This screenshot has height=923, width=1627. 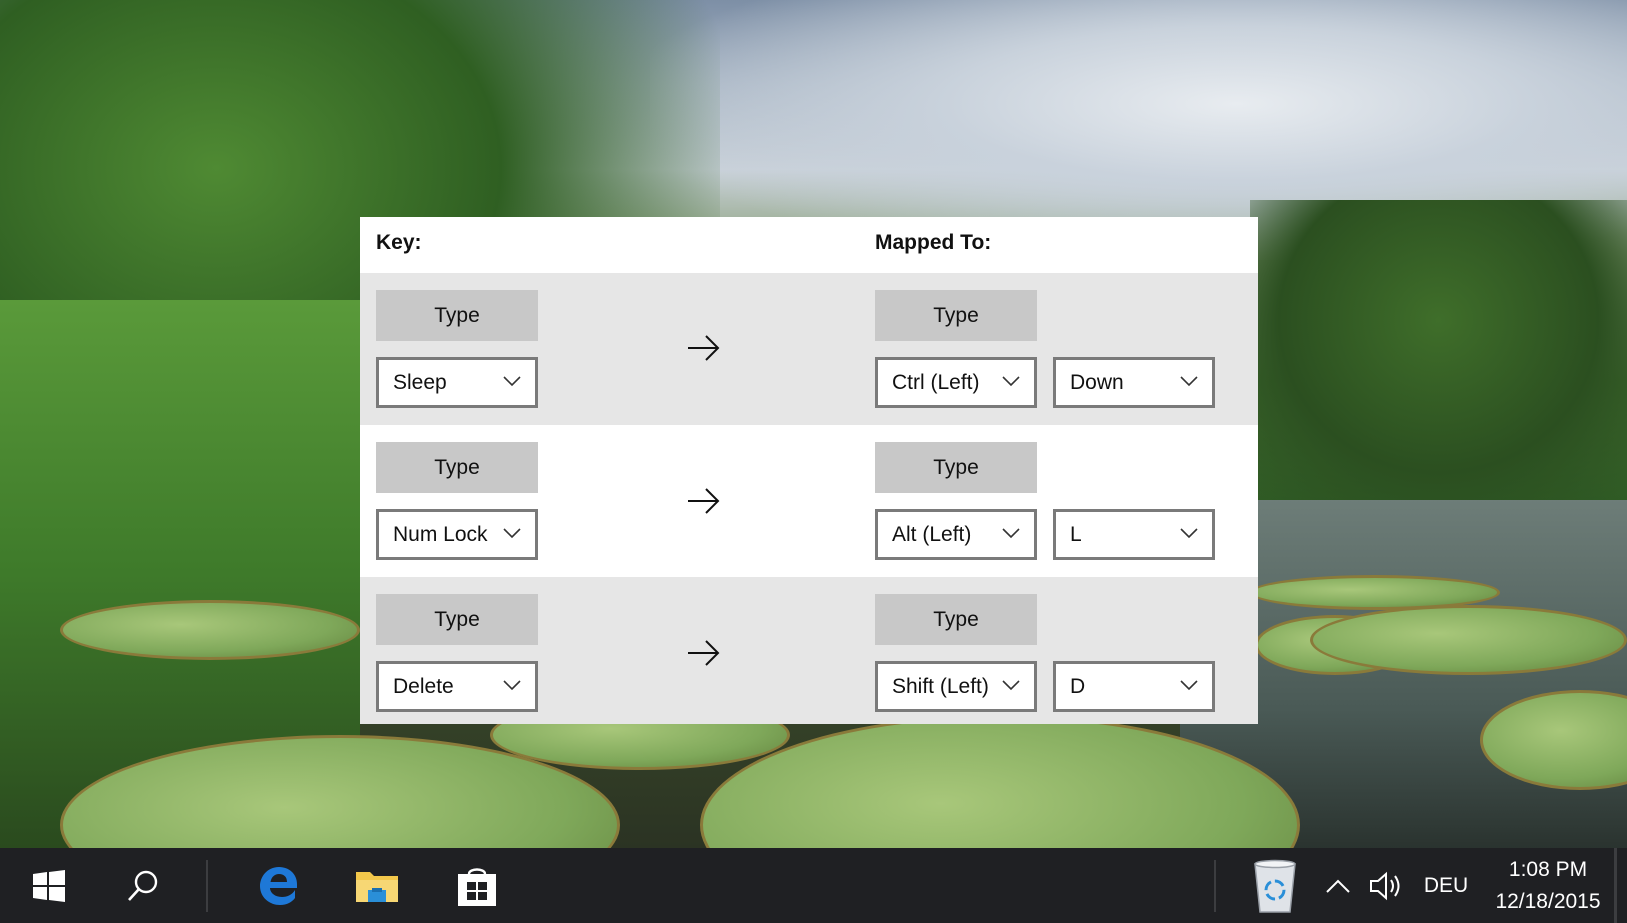 I want to click on modifier-dropdown: Alt (Left), so click(x=956, y=534).